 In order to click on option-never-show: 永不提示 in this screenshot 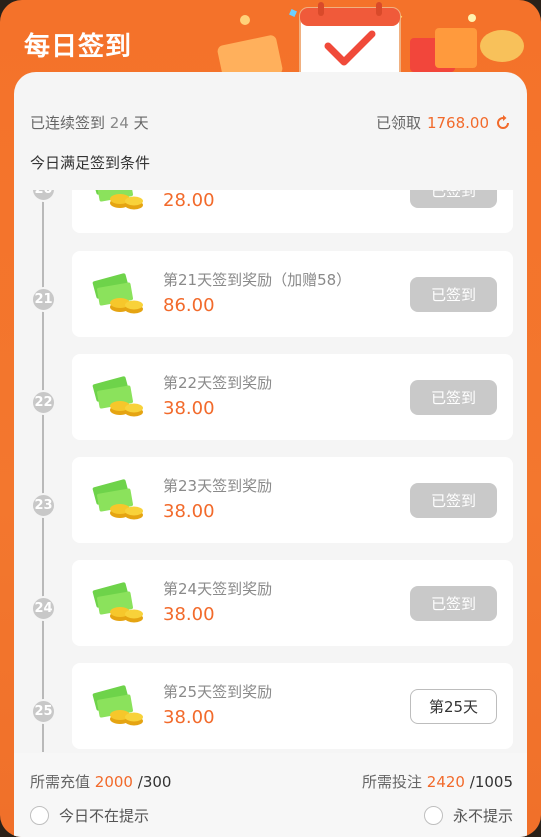, I will do `click(468, 815)`.